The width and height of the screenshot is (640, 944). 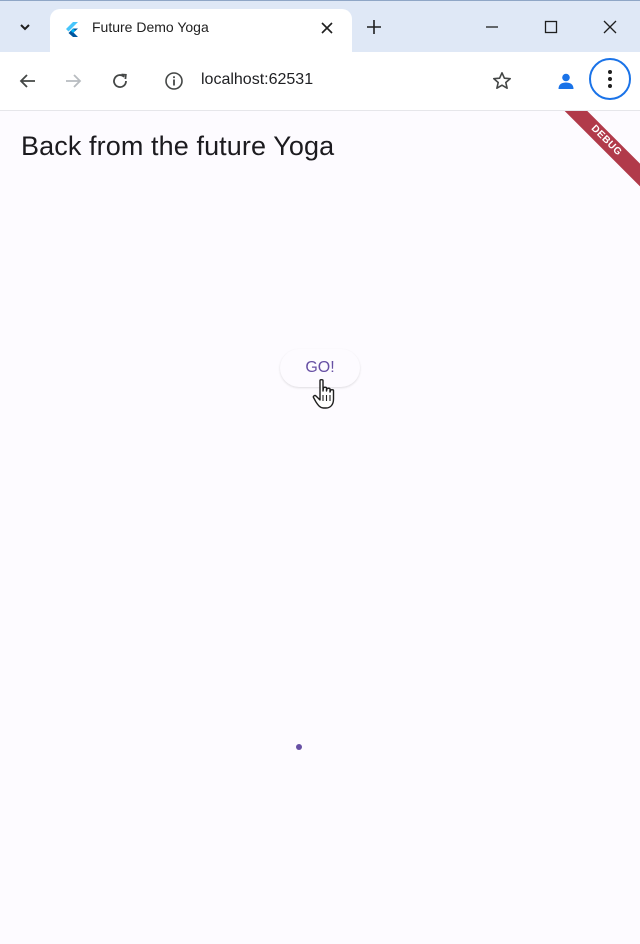 What do you see at coordinates (566, 81) in the screenshot?
I see `person-icon` at bounding box center [566, 81].